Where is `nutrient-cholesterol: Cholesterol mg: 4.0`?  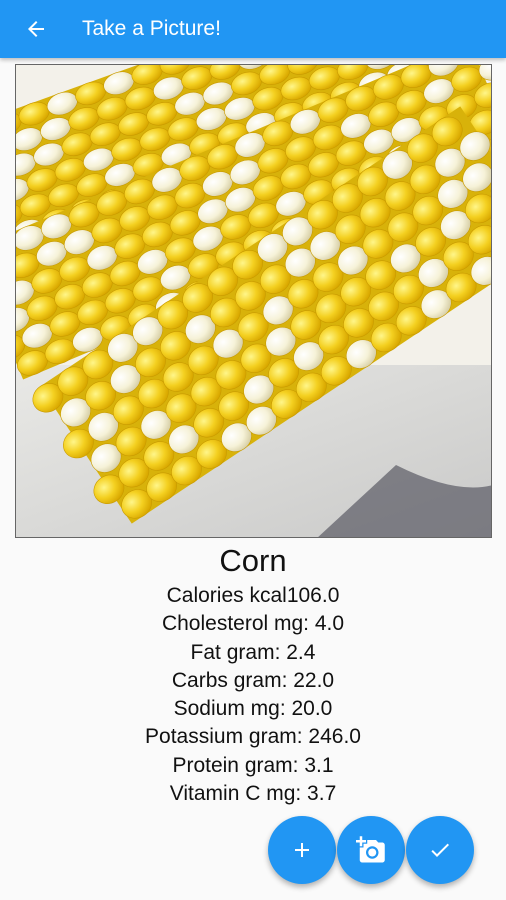
nutrient-cholesterol: Cholesterol mg: 4.0 is located at coordinates (253, 624).